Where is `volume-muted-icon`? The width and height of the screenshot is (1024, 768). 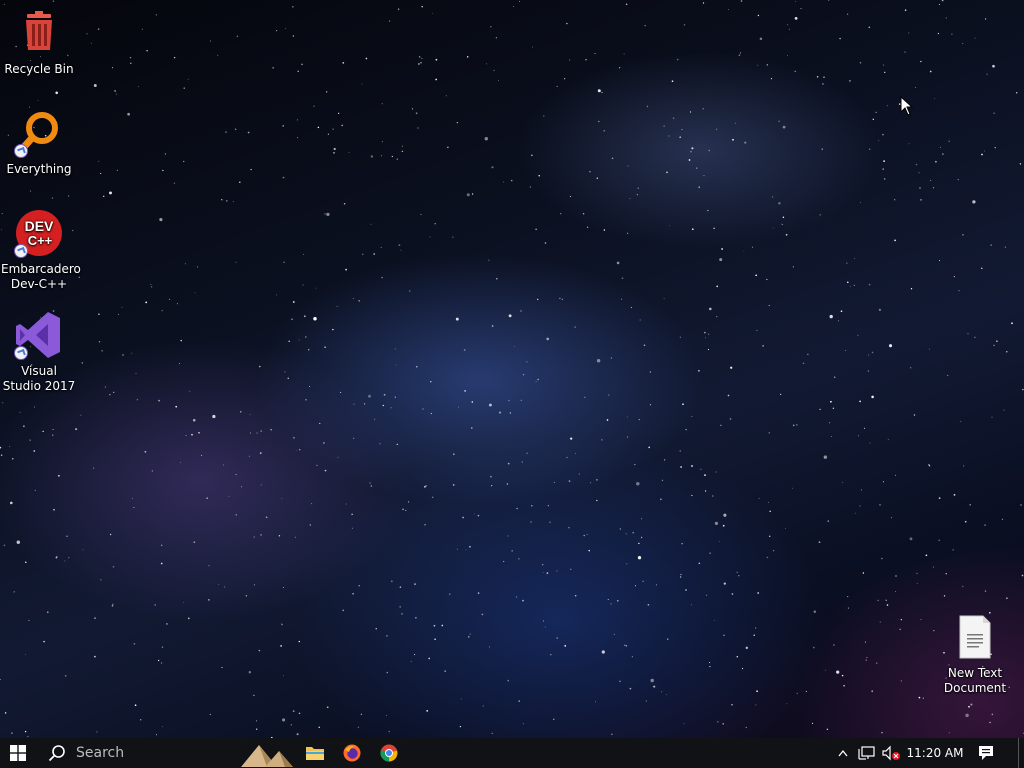
volume-muted-icon is located at coordinates (891, 753).